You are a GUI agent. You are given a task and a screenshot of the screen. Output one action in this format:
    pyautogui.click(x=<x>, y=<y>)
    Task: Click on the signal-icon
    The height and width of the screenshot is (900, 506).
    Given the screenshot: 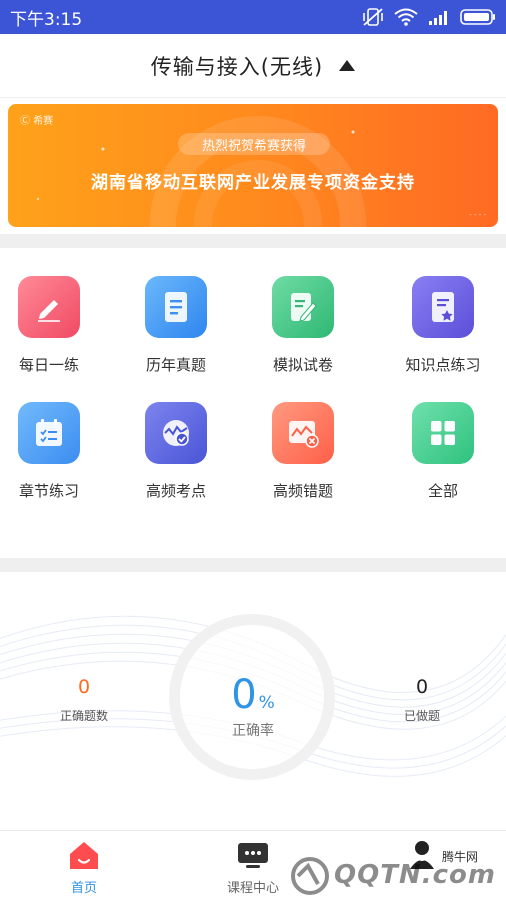 What is the action you would take?
    pyautogui.click(x=438, y=18)
    